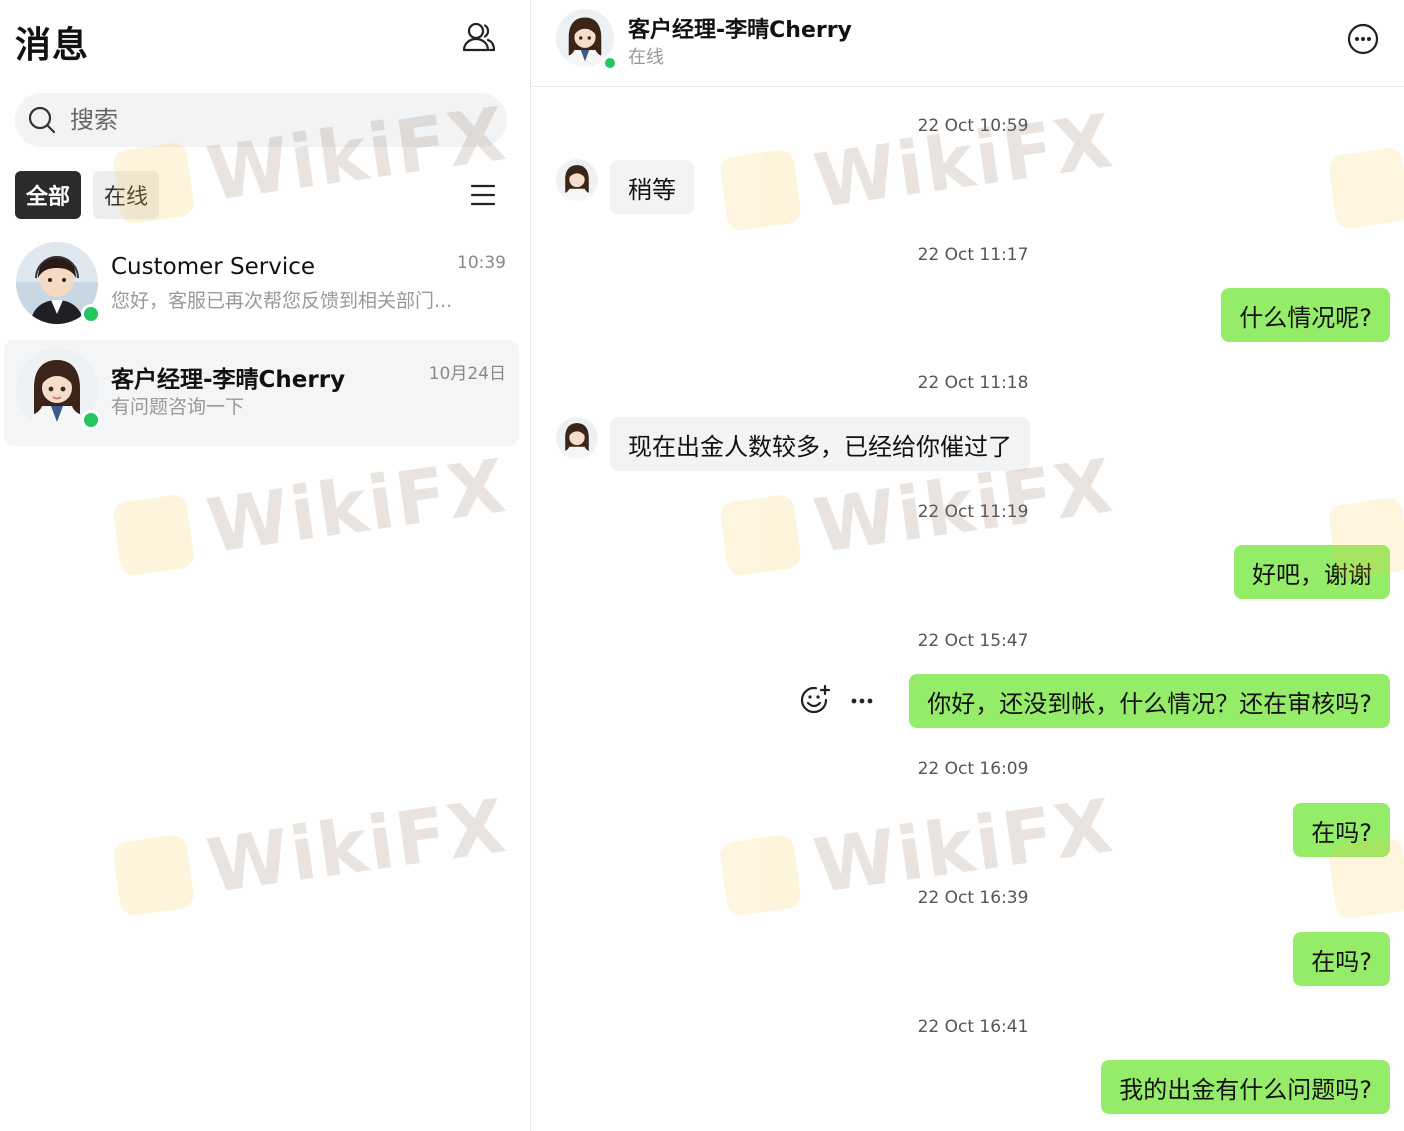  What do you see at coordinates (646, 57) in the screenshot?
I see `conversation-status: 在线` at bounding box center [646, 57].